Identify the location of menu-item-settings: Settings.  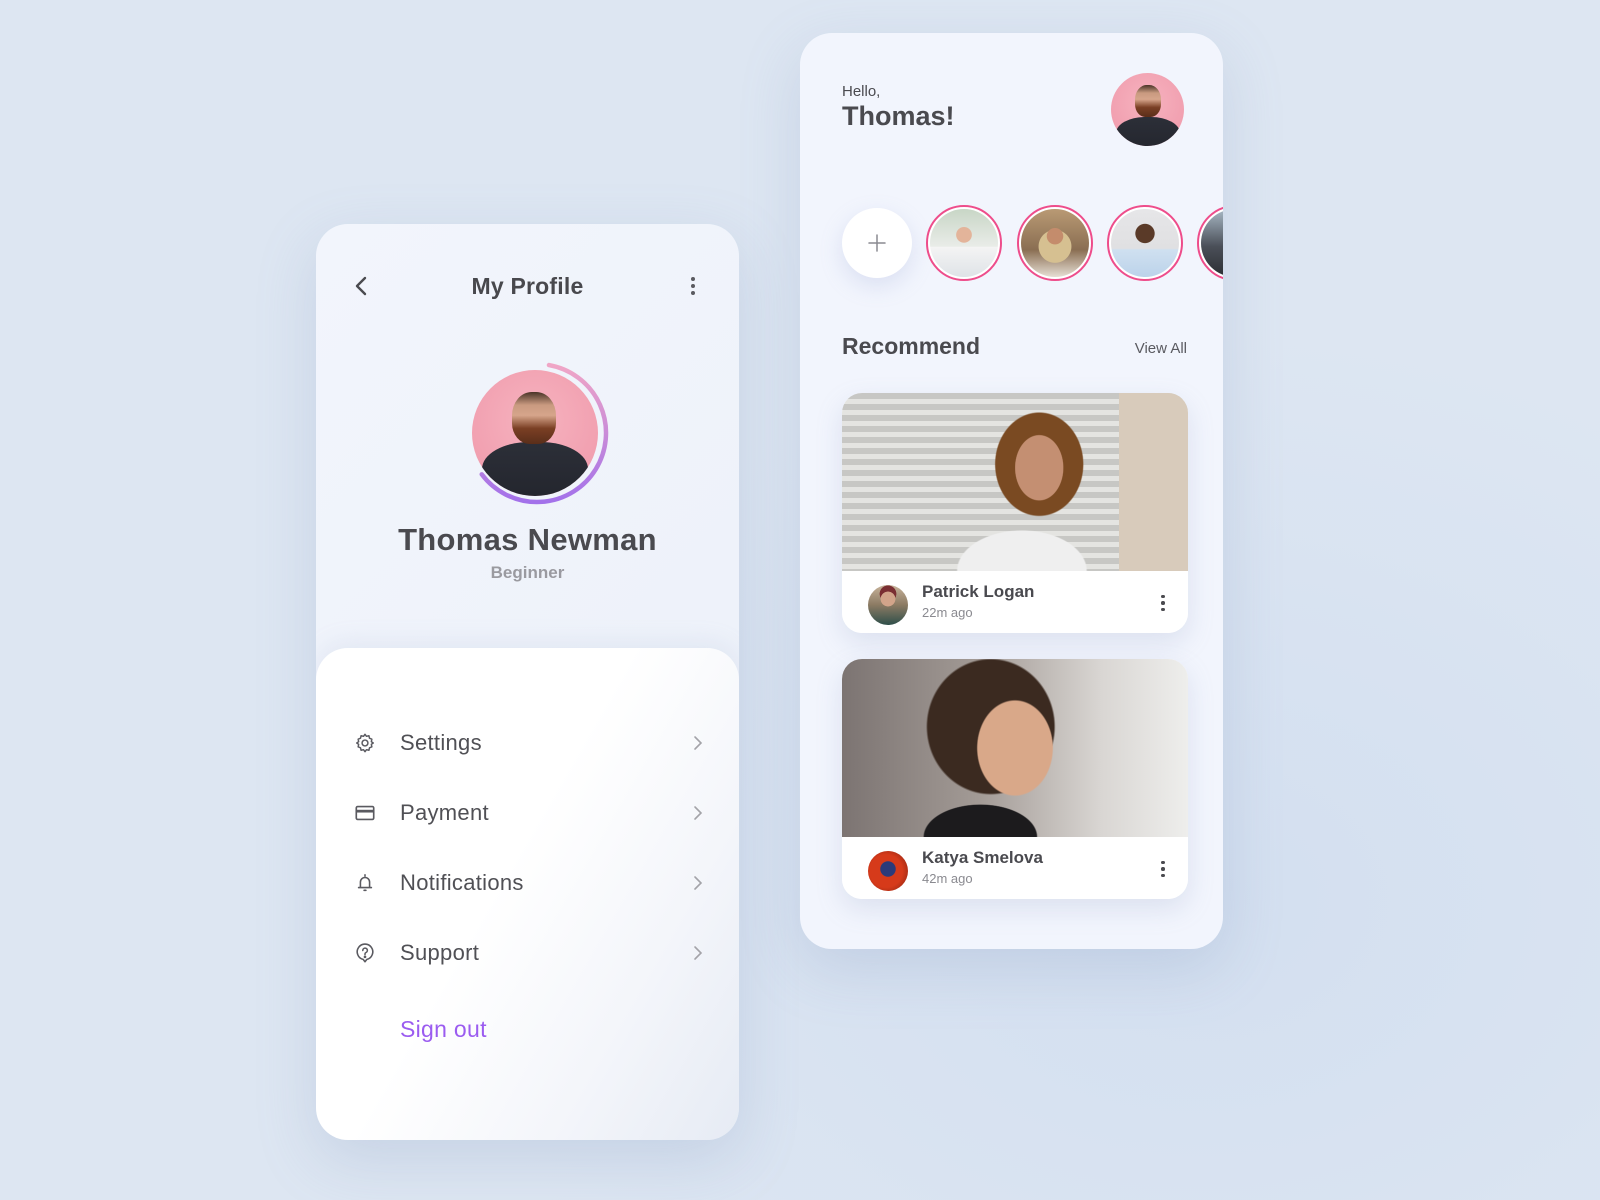
(527, 743).